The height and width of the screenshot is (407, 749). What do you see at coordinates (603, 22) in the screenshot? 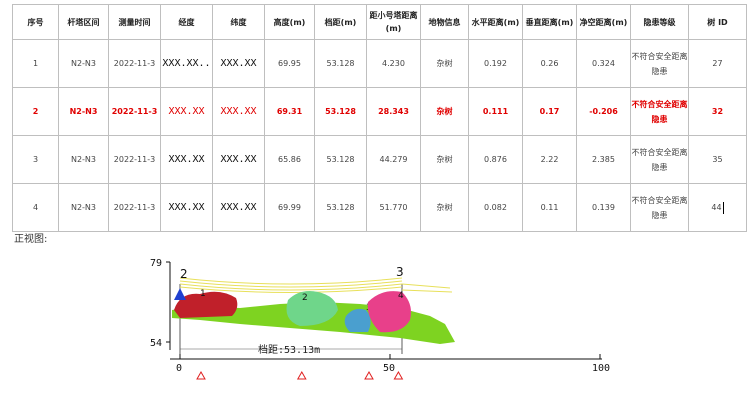
I see `header-clear: 净空距离(m)` at bounding box center [603, 22].